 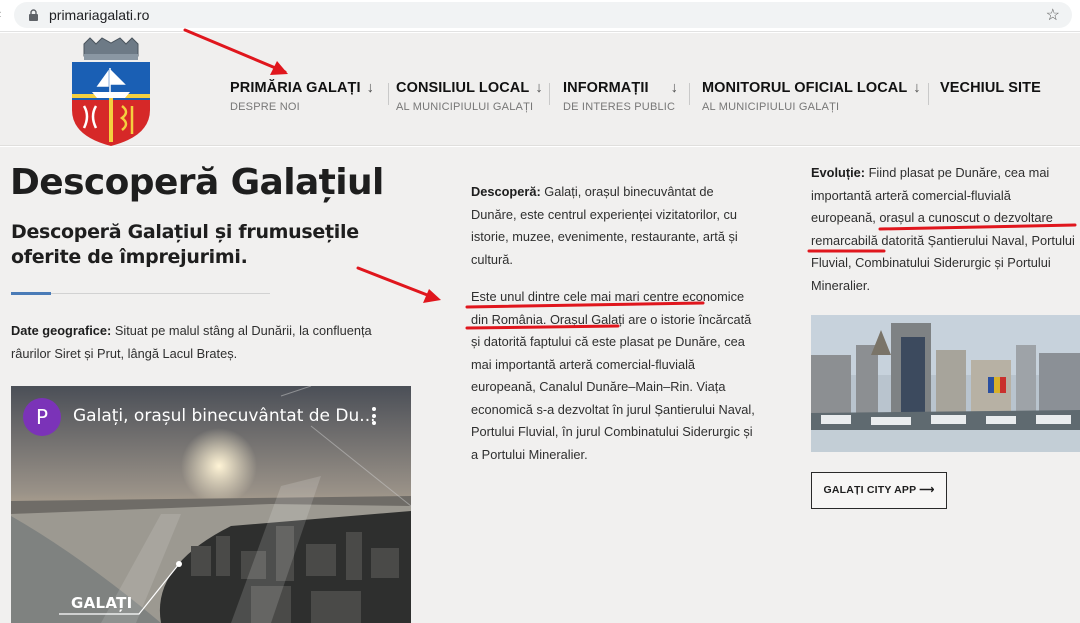 What do you see at coordinates (102, 603) in the screenshot?
I see `video-overlay-label: GALAȚI` at bounding box center [102, 603].